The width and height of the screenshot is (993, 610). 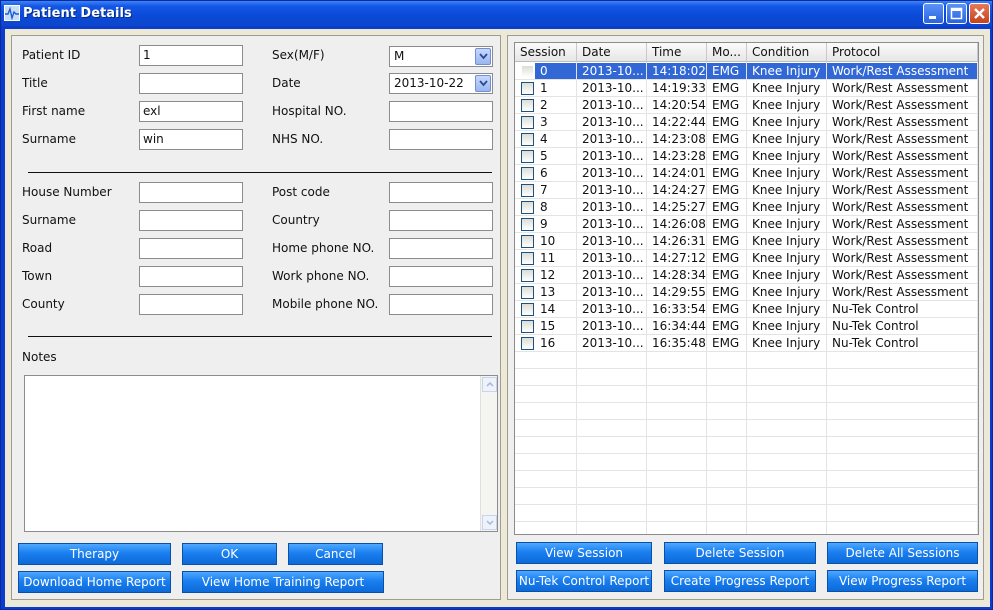 What do you see at coordinates (441, 304) in the screenshot?
I see `mobile-phone-input` at bounding box center [441, 304].